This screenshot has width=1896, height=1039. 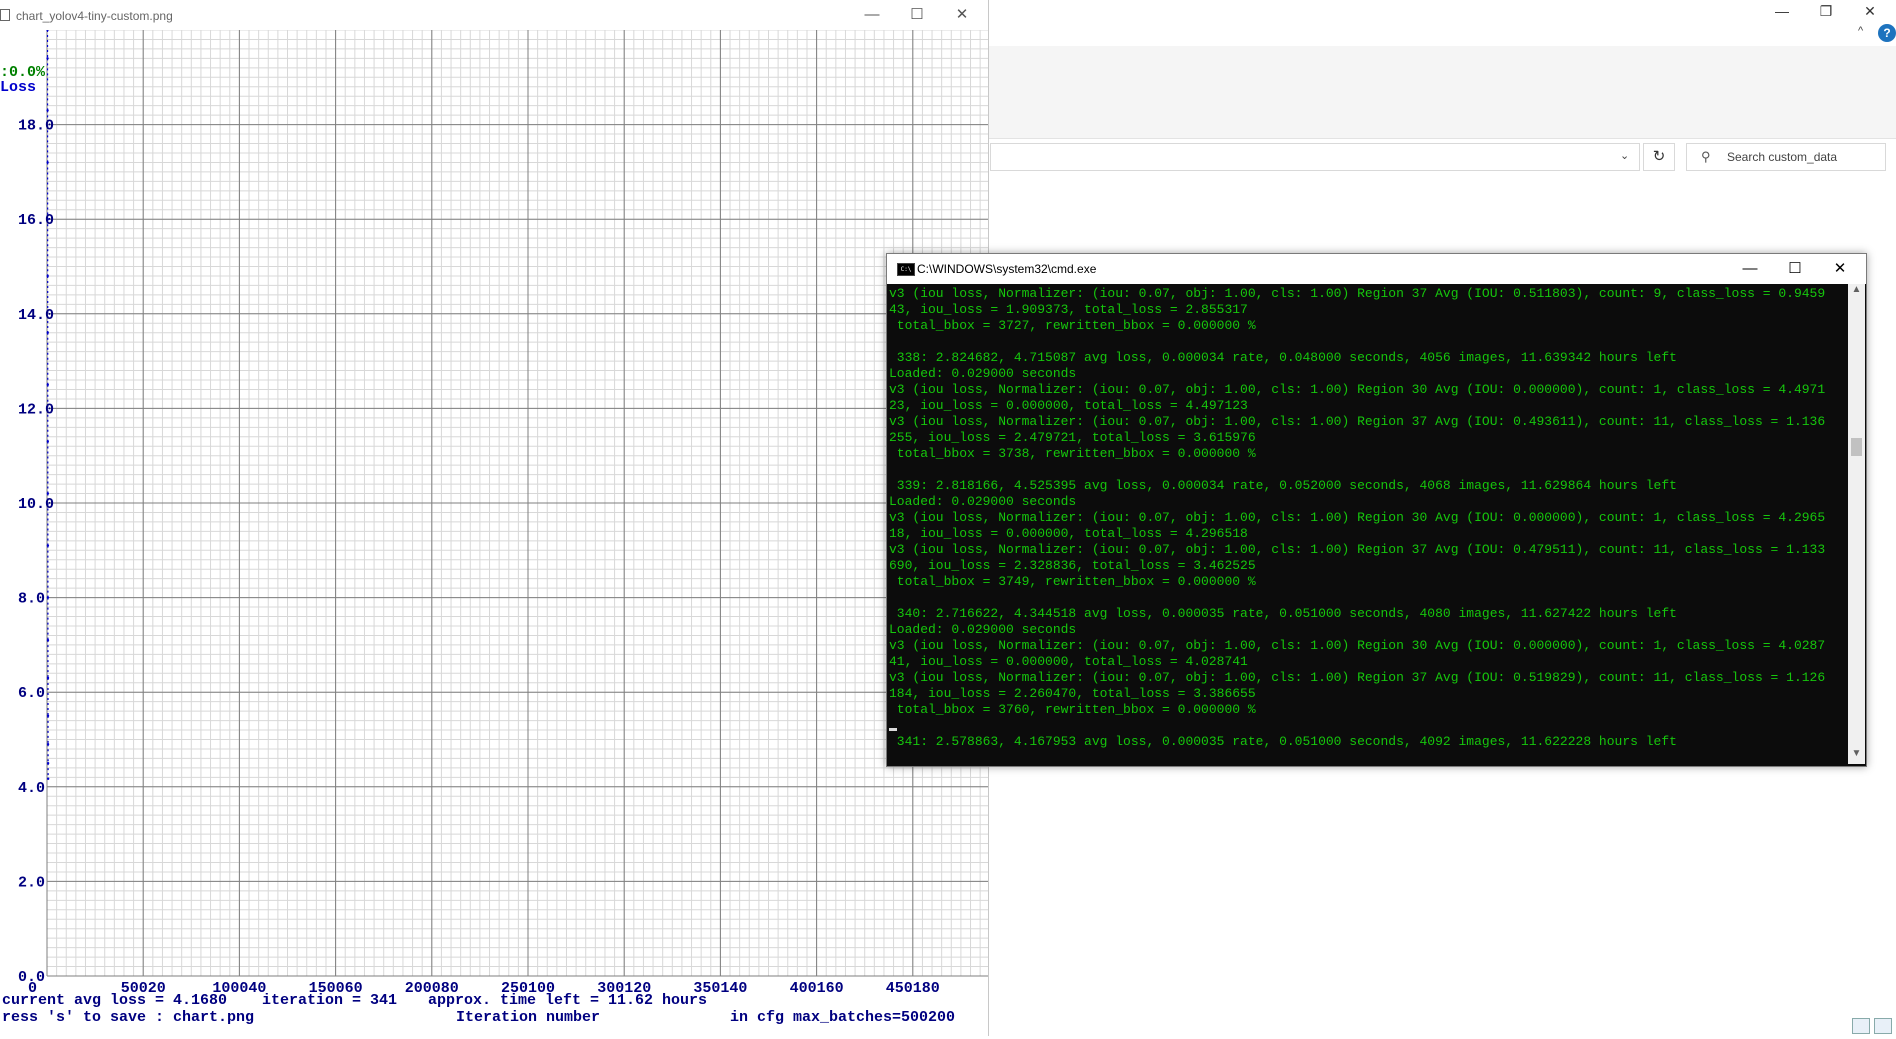 I want to click on chart-close-button: ✕, so click(x=962, y=15).